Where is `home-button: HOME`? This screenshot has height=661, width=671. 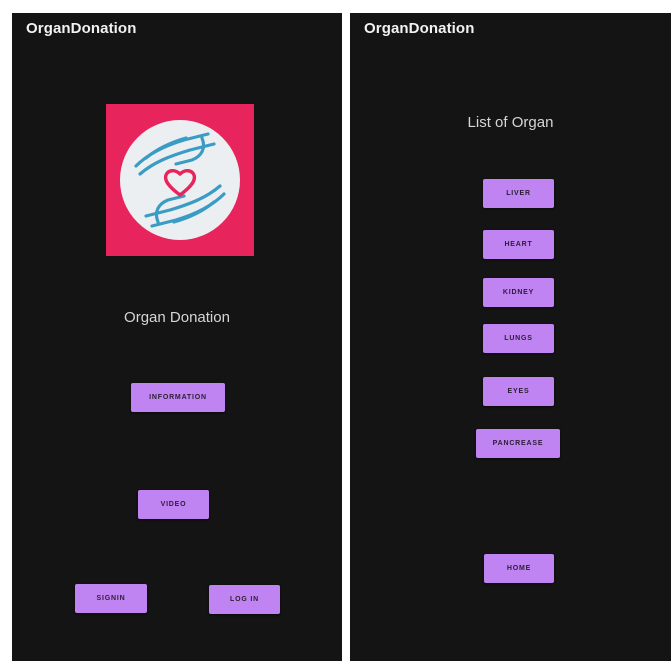 home-button: HOME is located at coordinates (519, 568).